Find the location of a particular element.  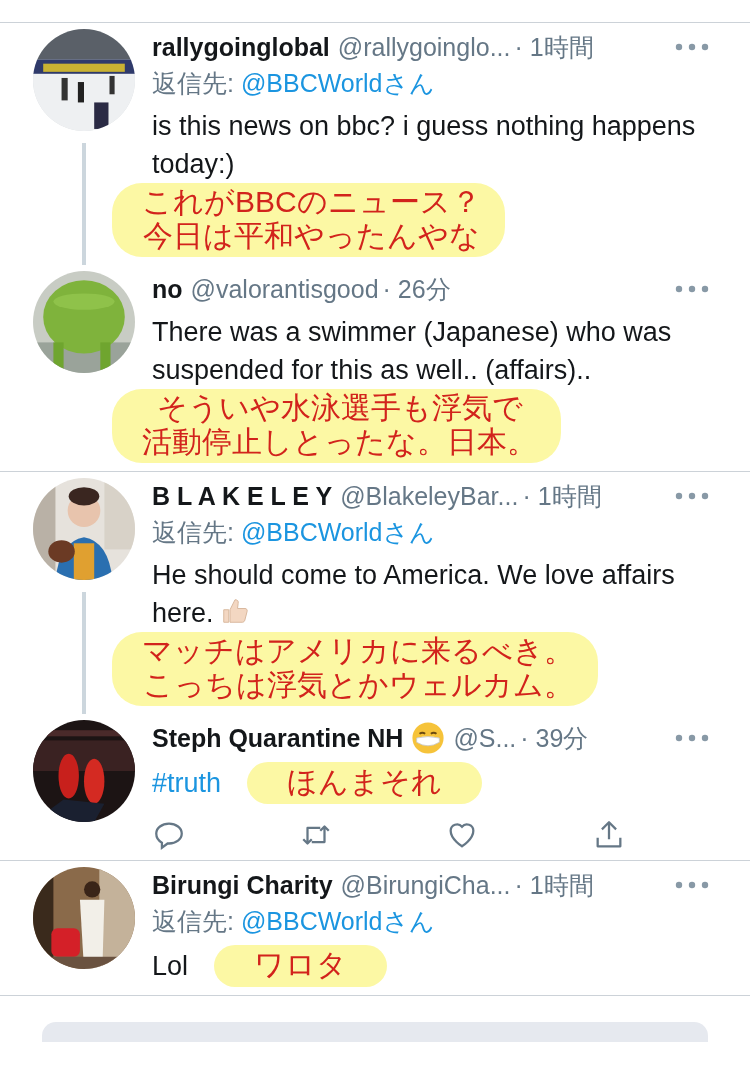

tweet-text: Lol is located at coordinates (170, 966).